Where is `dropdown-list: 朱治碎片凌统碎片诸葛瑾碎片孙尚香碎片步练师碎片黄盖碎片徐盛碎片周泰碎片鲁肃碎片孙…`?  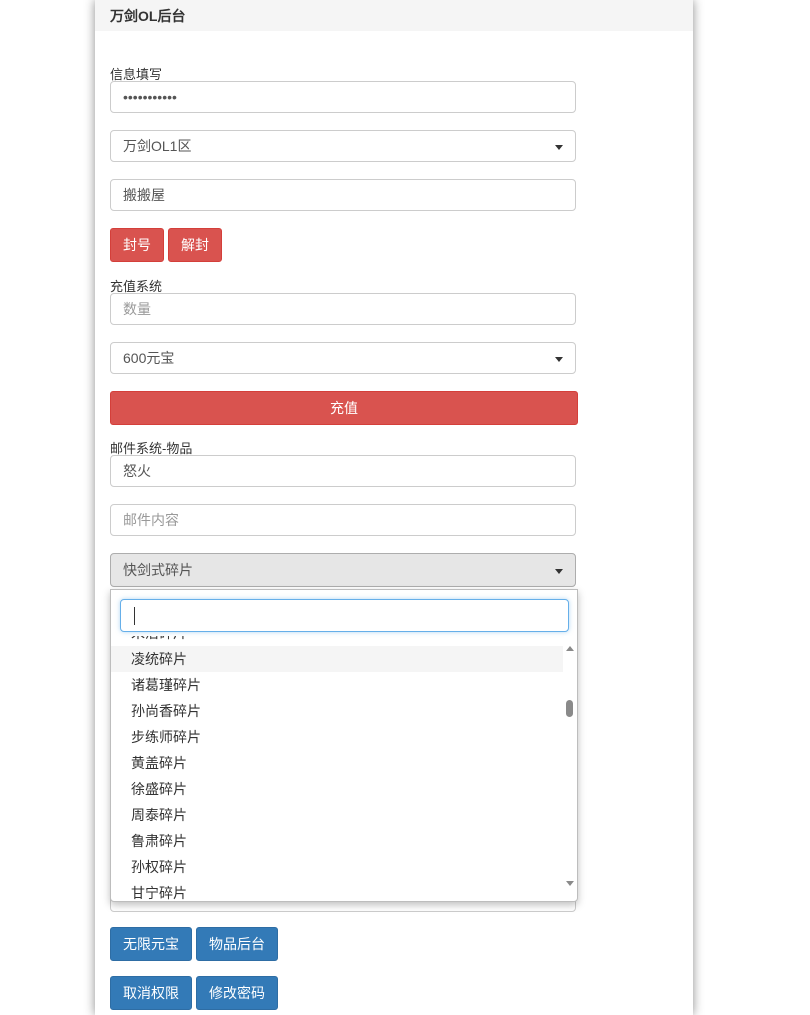
dropdown-list: 朱治碎片凌统碎片诸葛瑾碎片孙尚香碎片步练师碎片黄盖碎片徐盛碎片周泰碎片鲁肃碎片孙… is located at coordinates (337, 768).